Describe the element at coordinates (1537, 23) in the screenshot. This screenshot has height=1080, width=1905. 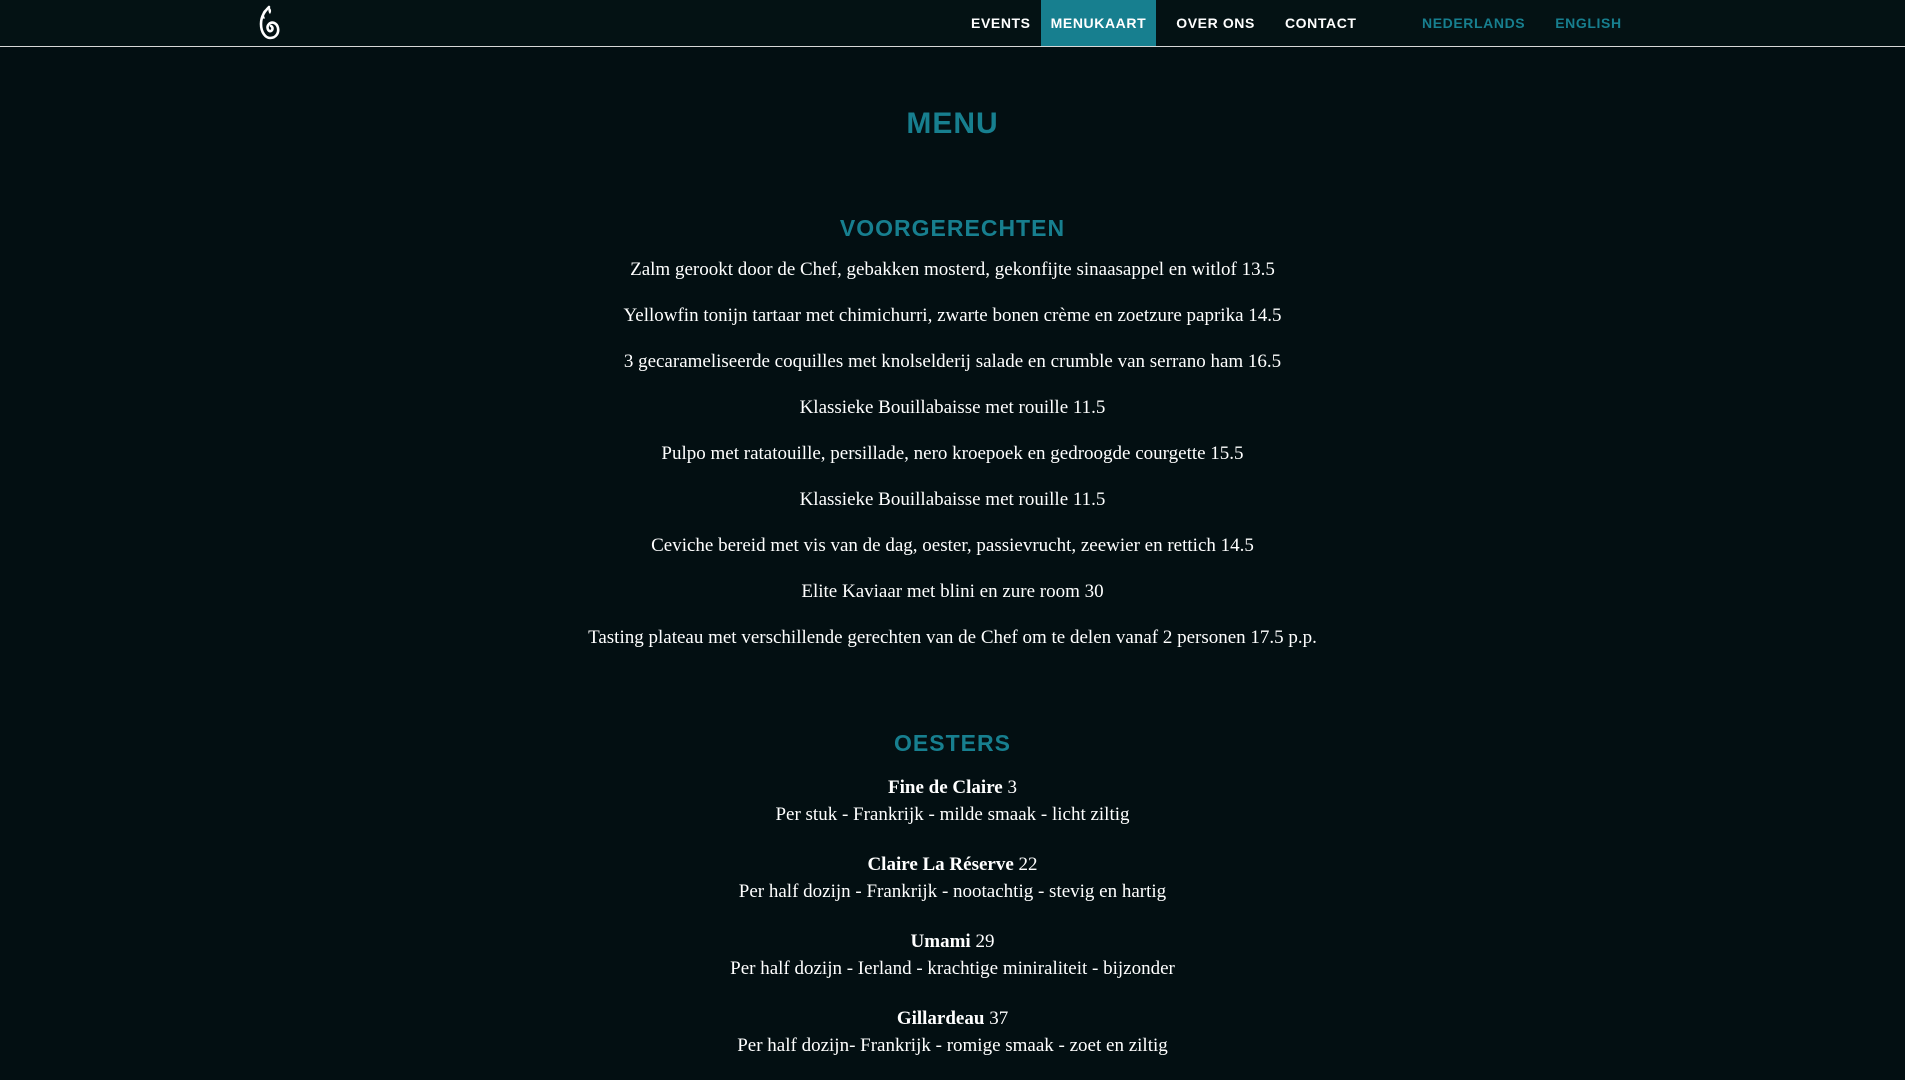
I see `language-switcher: NEDERLANDS ENGLISH` at that location.